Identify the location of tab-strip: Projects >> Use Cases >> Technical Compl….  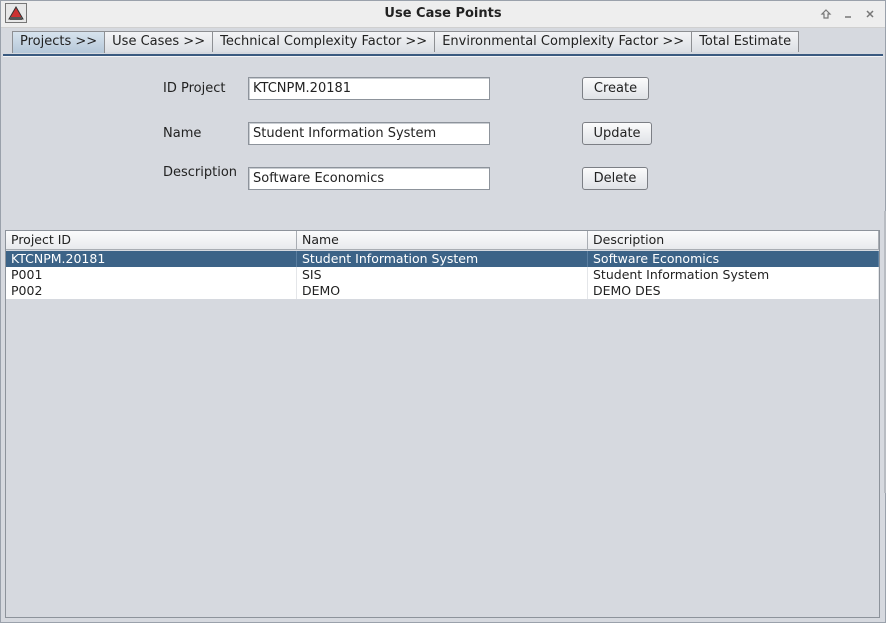
(406, 42).